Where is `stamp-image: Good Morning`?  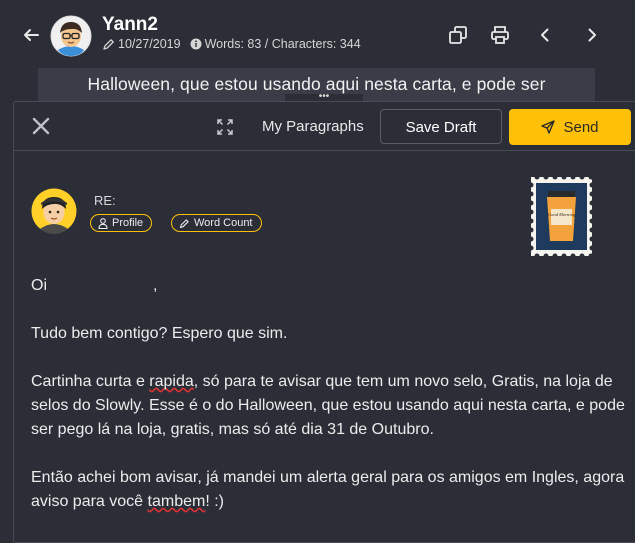 stamp-image: Good Morning is located at coordinates (561, 216).